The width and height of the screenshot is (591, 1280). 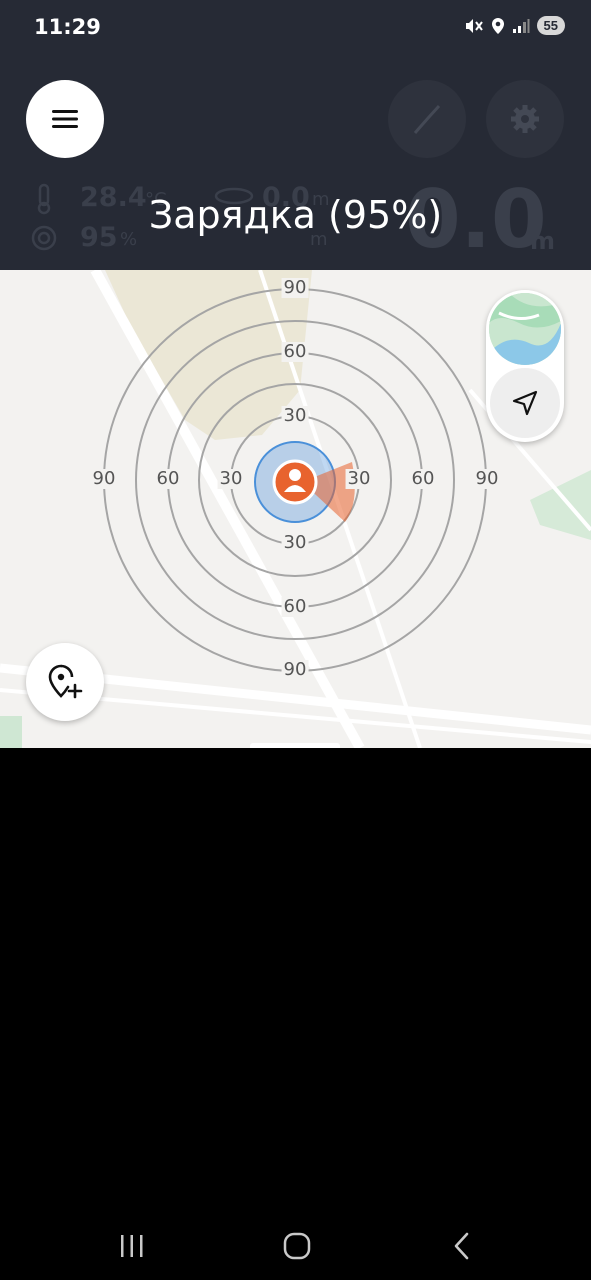 I want to click on home-button, so click(x=297, y=1246).